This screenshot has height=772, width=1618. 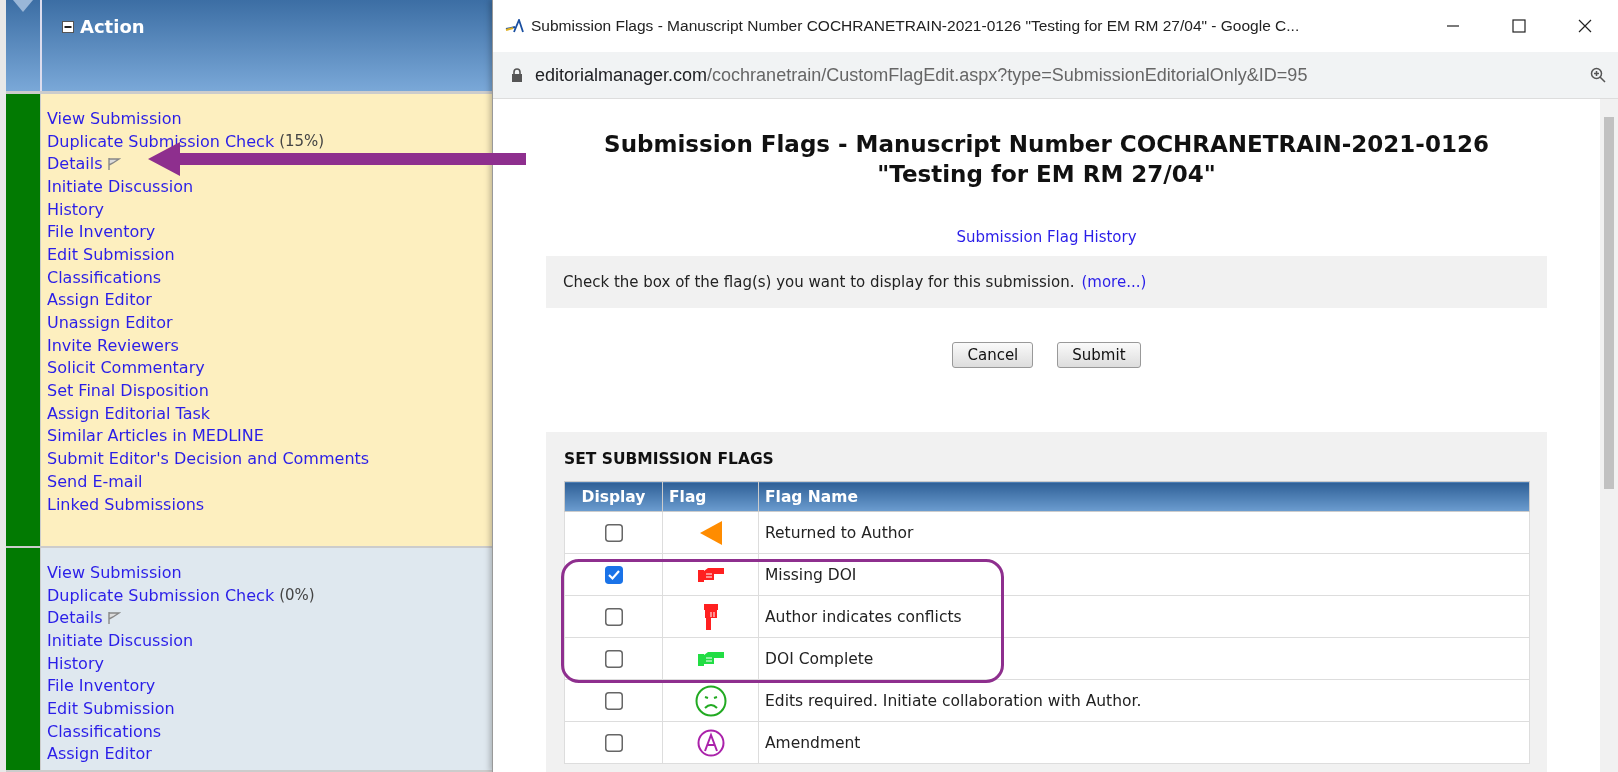 I want to click on scrollbar-thumb, so click(x=1609, y=303).